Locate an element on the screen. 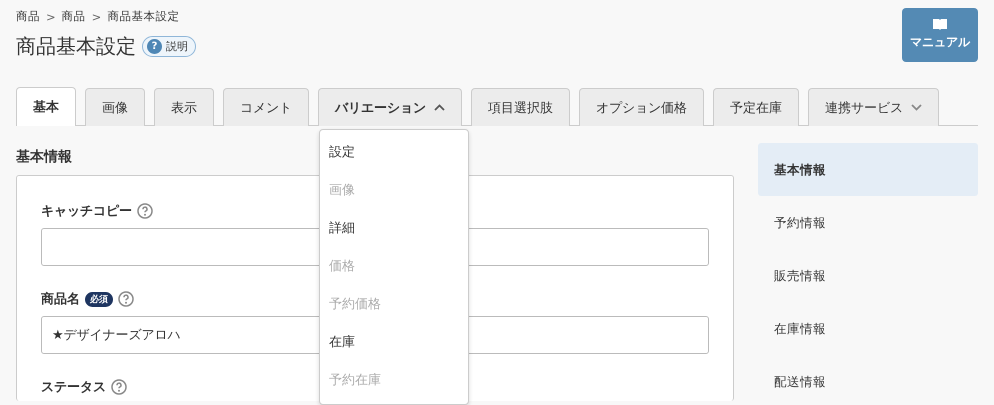 The image size is (994, 405). field-label: キャッチコピー is located at coordinates (86, 211).